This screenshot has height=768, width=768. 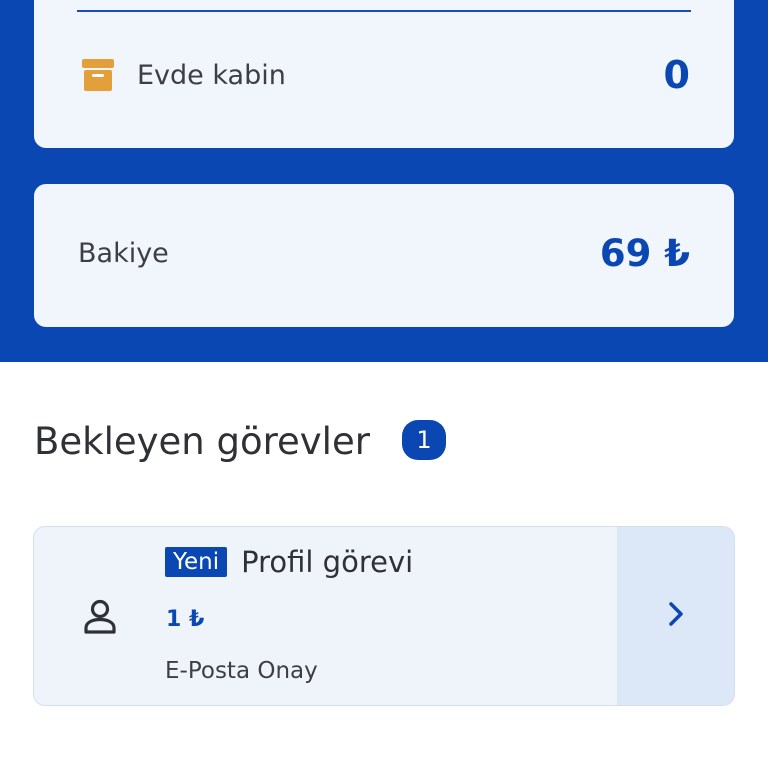 I want to click on task-reward: 1 ₺, so click(x=185, y=619).